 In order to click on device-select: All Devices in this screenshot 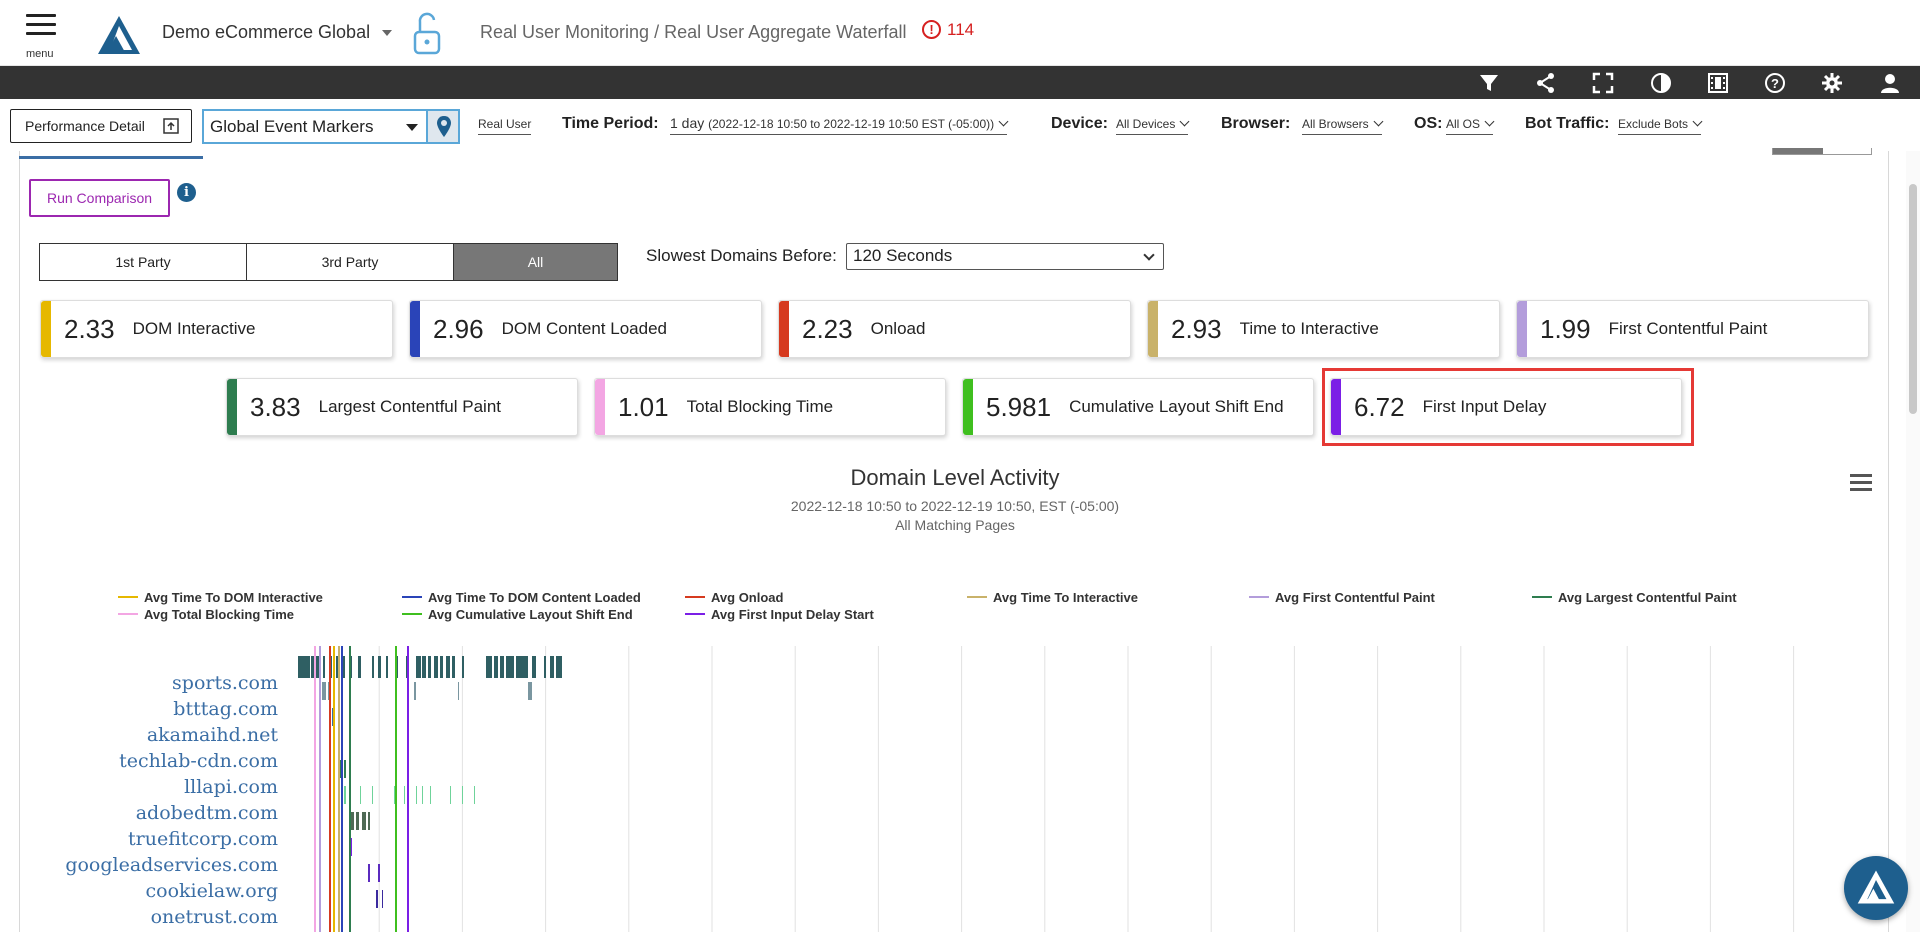, I will do `click(1153, 125)`.